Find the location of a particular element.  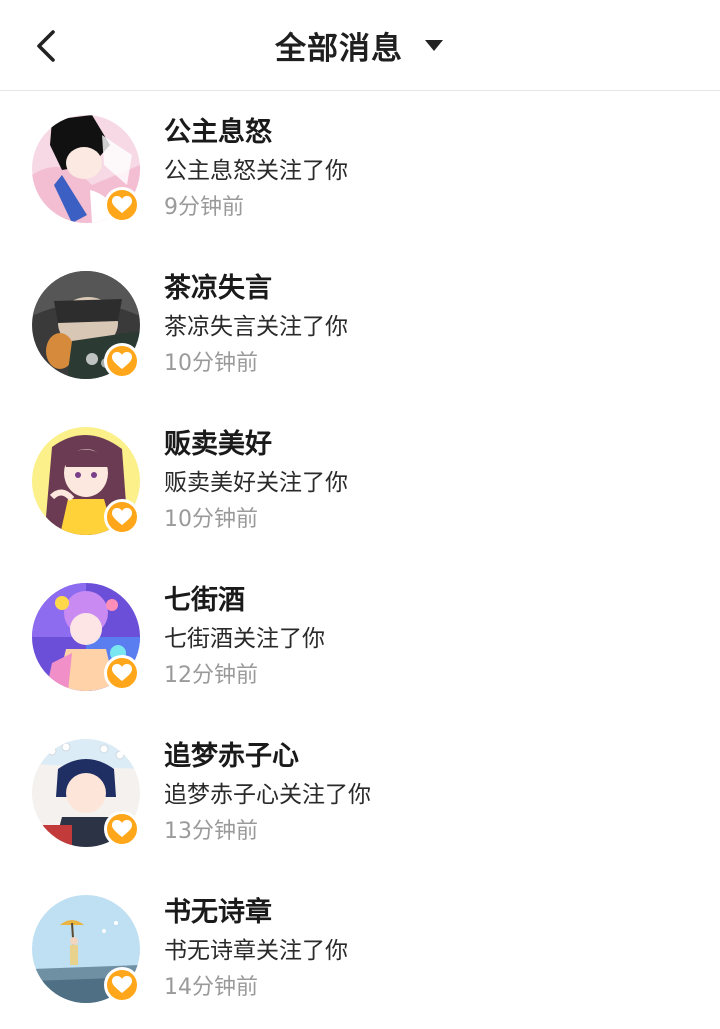

message-filter-dropdown: 全部消息 is located at coordinates (360, 45).